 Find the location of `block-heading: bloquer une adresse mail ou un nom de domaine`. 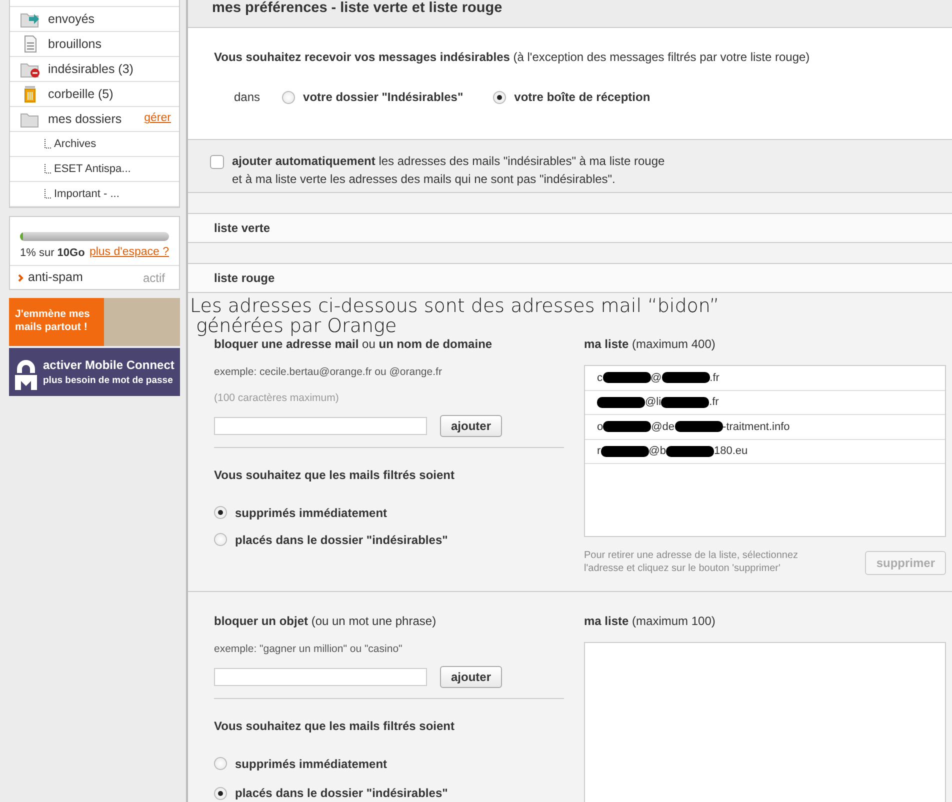

block-heading: bloquer une adresse mail ou un nom de domaine is located at coordinates (354, 344).